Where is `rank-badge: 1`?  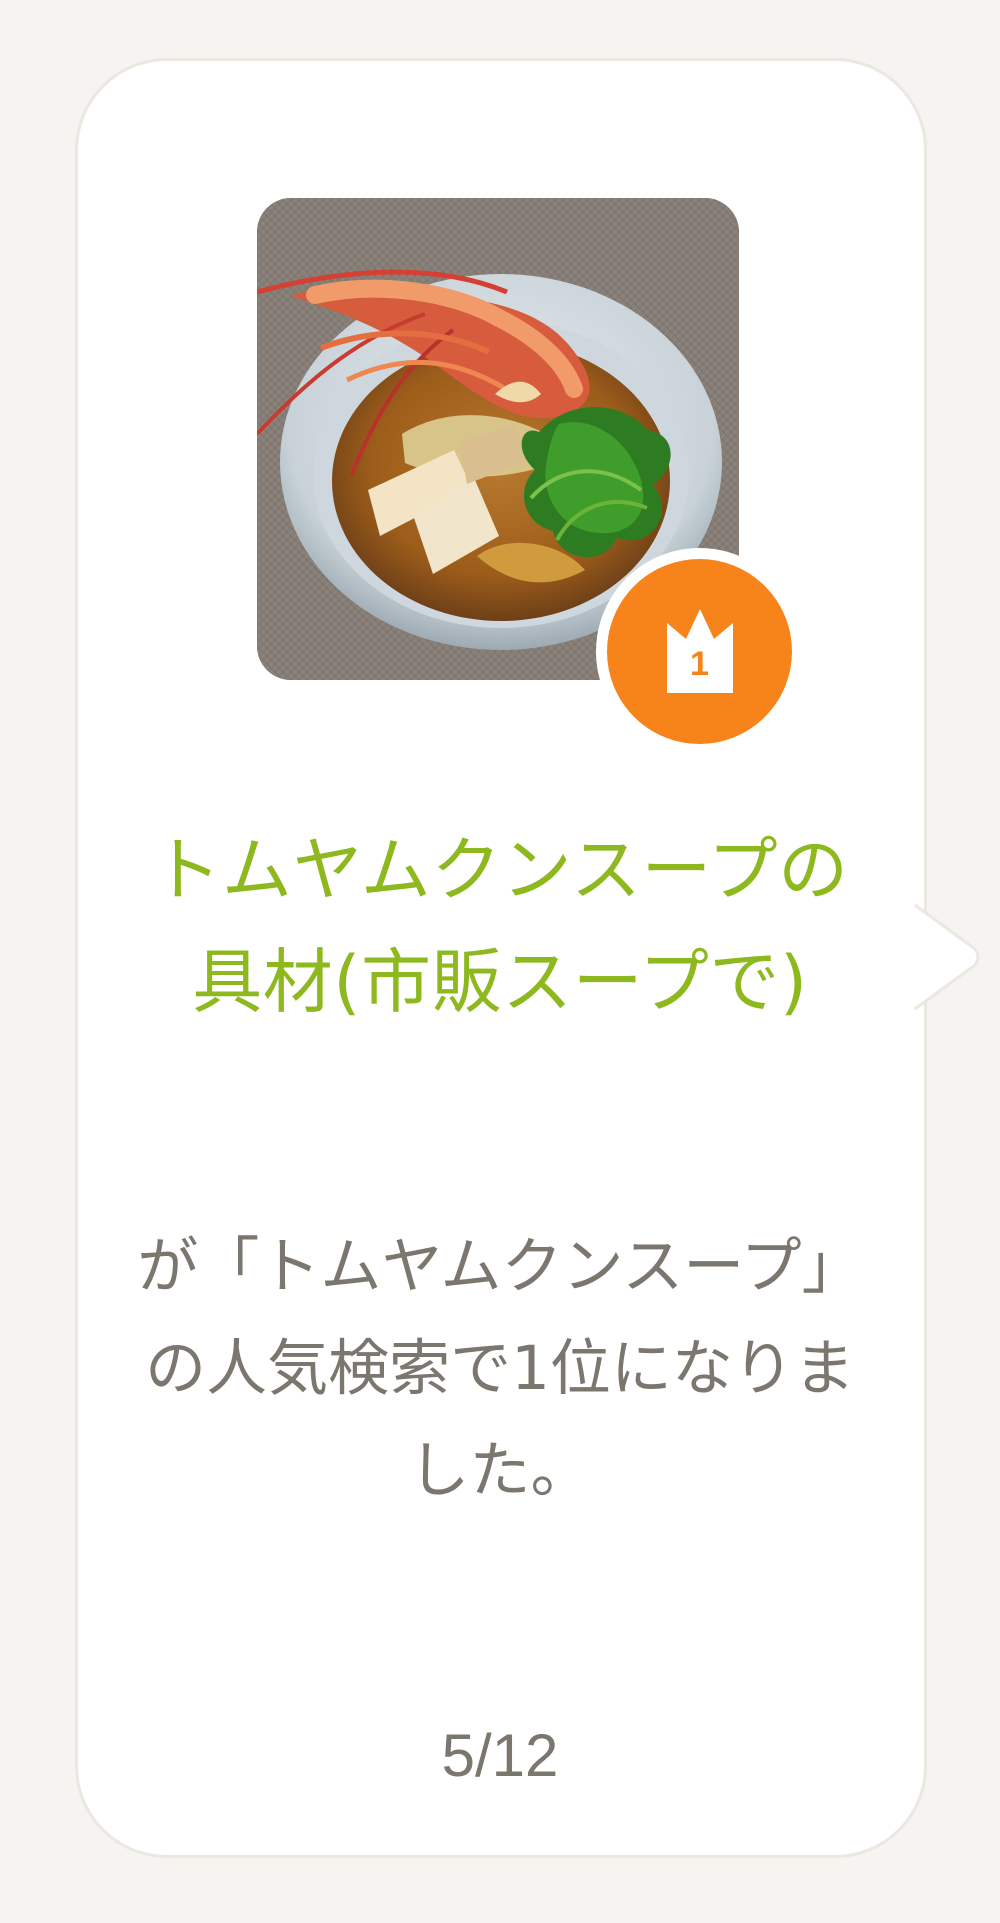
rank-badge: 1 is located at coordinates (699, 651).